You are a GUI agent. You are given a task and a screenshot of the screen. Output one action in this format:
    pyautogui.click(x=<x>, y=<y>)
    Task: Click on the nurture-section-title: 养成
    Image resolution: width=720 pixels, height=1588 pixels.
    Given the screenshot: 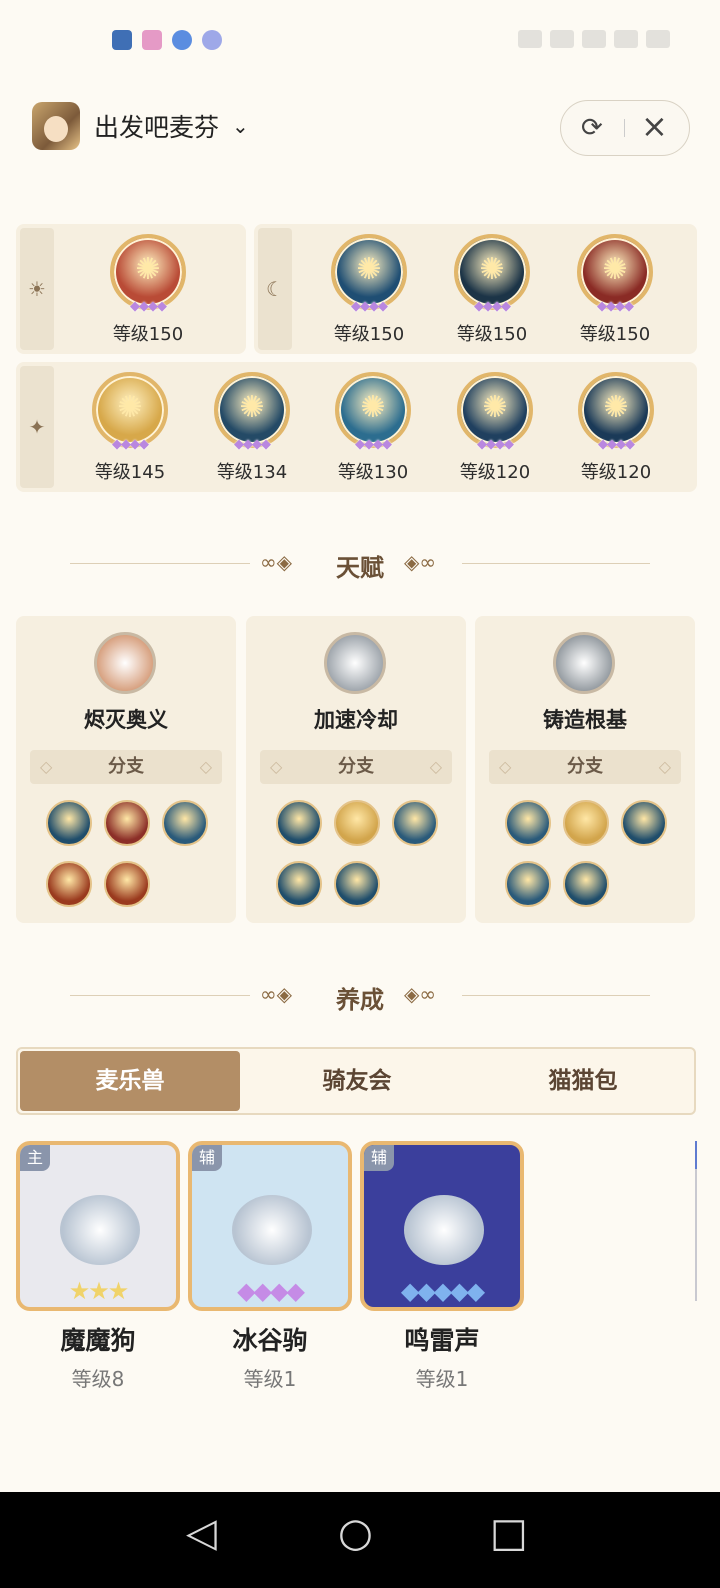 What is the action you would take?
    pyautogui.click(x=360, y=1000)
    